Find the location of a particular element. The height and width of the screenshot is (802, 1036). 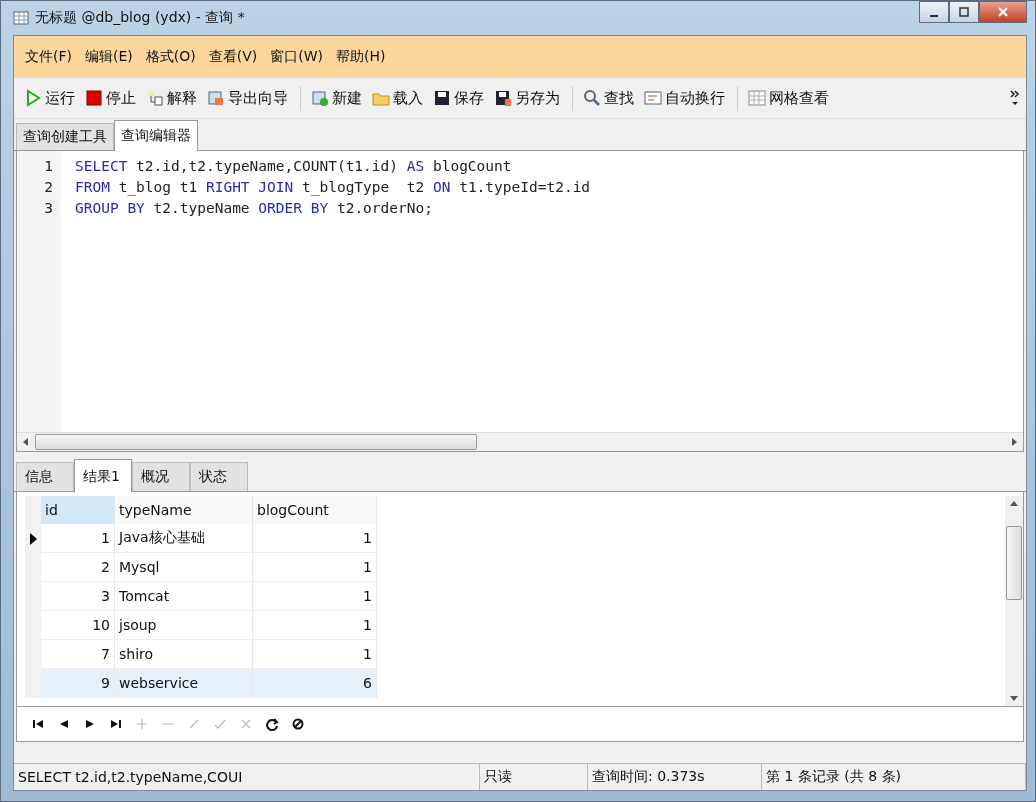

scroll-down-icon is located at coordinates (1014, 698).